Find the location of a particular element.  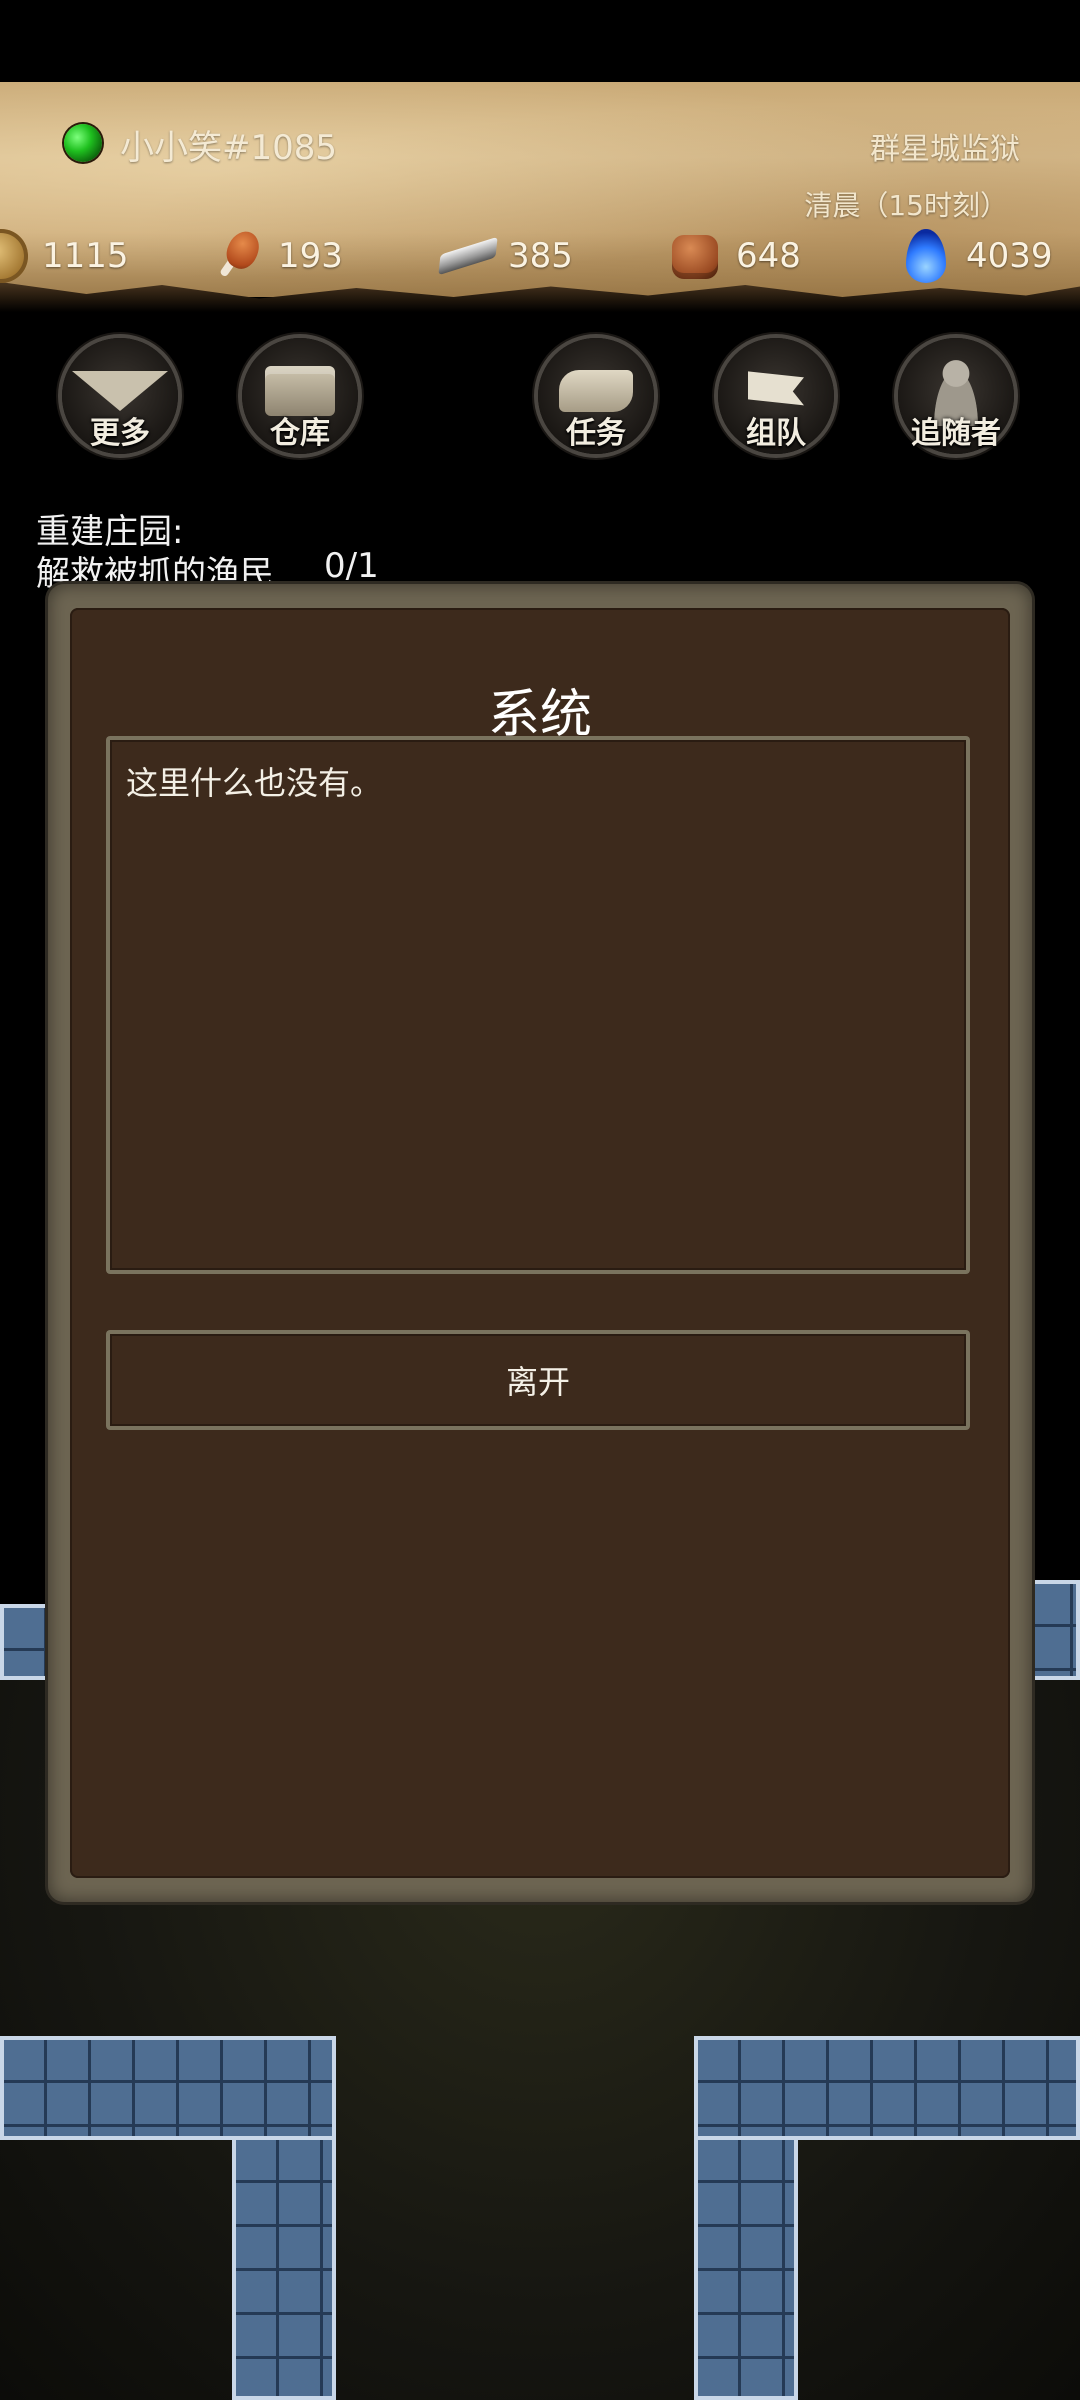

brick-value: 648 is located at coordinates (768, 256).